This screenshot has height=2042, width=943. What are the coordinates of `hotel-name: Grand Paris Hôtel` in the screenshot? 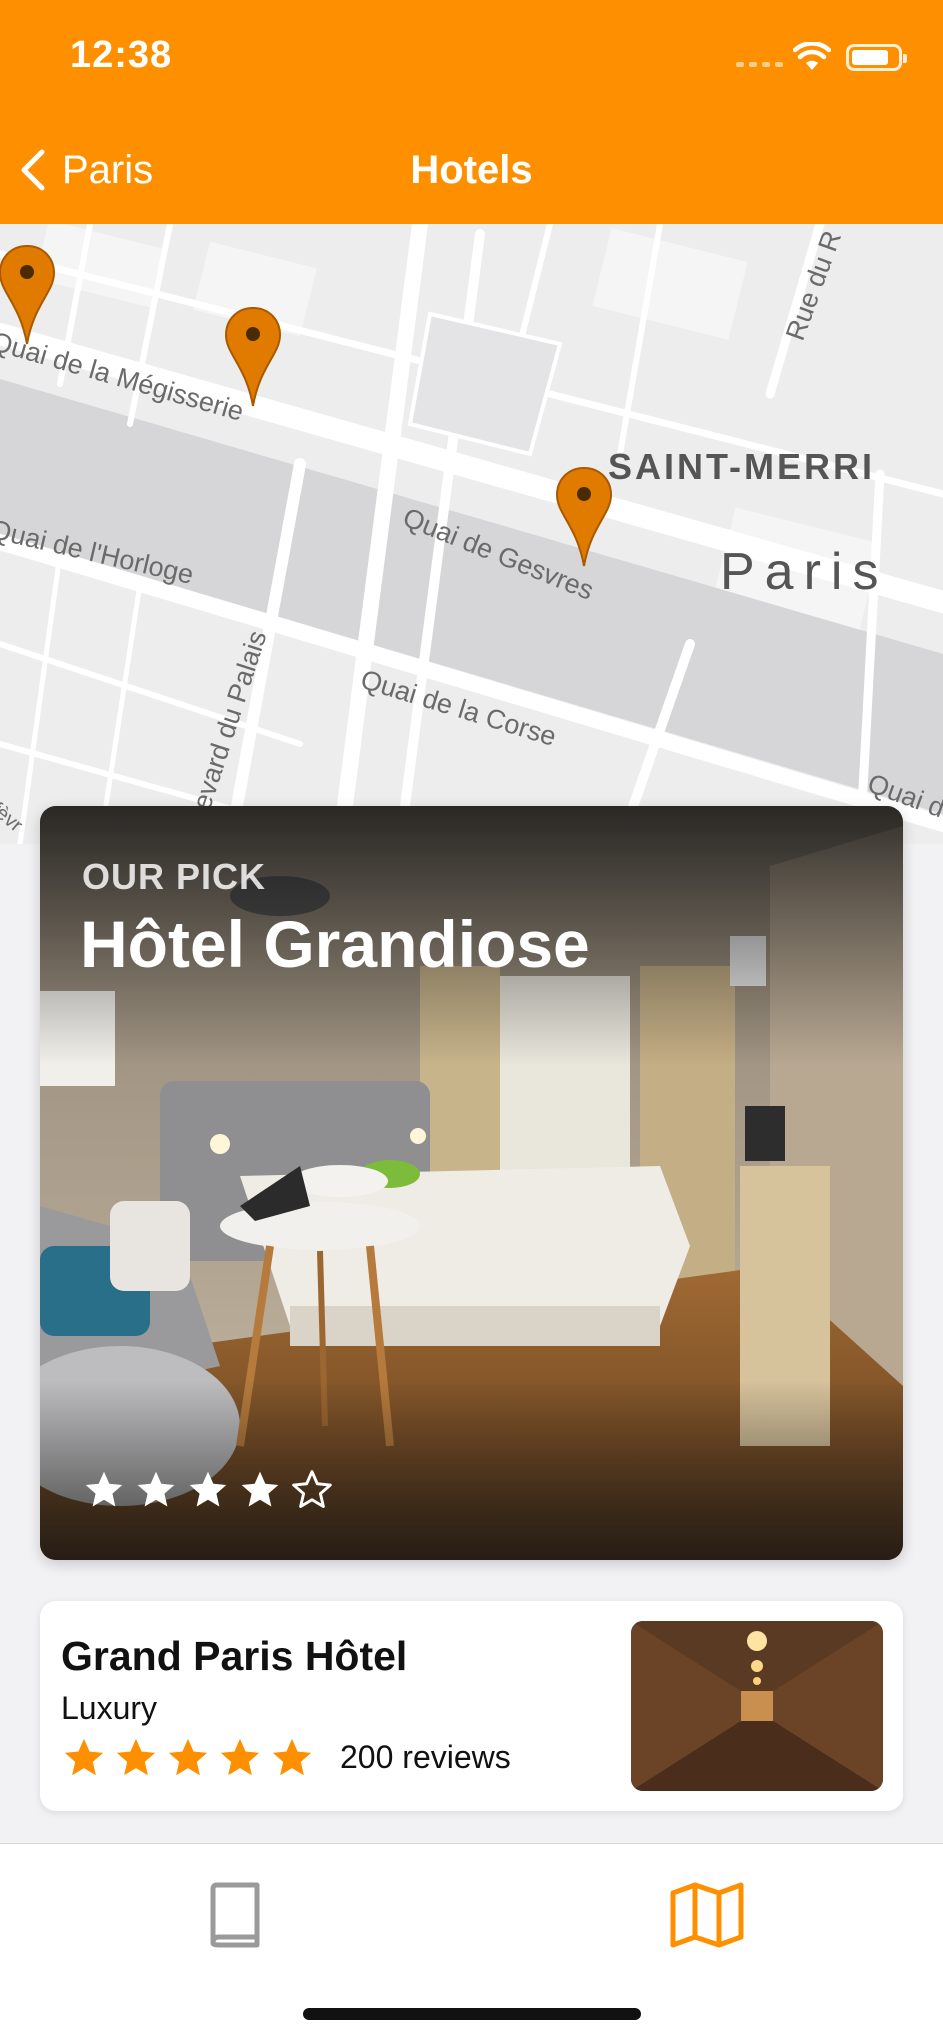 It's located at (234, 1656).